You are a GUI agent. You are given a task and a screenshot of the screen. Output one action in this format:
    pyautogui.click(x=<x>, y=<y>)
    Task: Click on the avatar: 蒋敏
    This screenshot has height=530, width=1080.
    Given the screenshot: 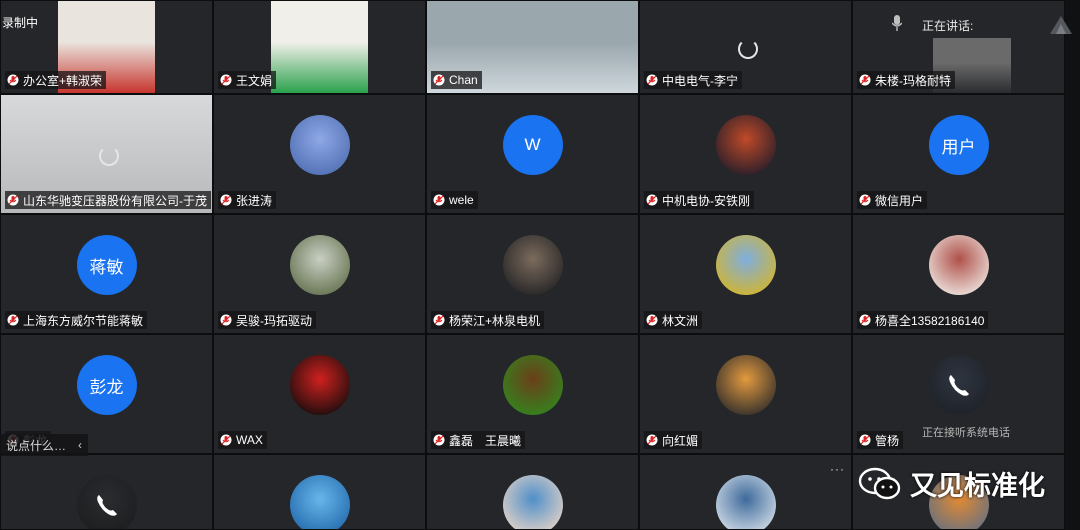 What is the action you would take?
    pyautogui.click(x=106, y=265)
    